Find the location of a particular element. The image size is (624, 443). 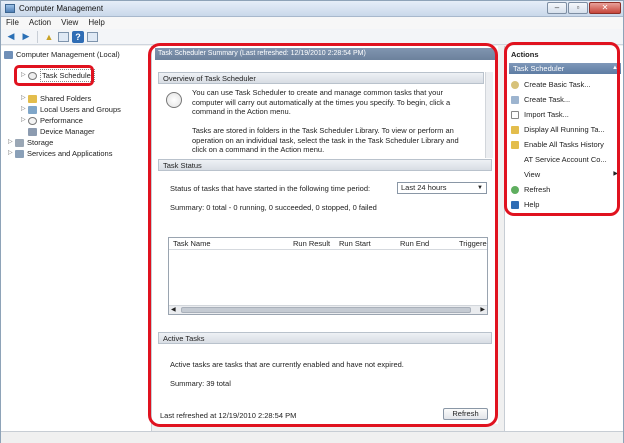

show-hide-action-pane-icon is located at coordinates (92, 36).